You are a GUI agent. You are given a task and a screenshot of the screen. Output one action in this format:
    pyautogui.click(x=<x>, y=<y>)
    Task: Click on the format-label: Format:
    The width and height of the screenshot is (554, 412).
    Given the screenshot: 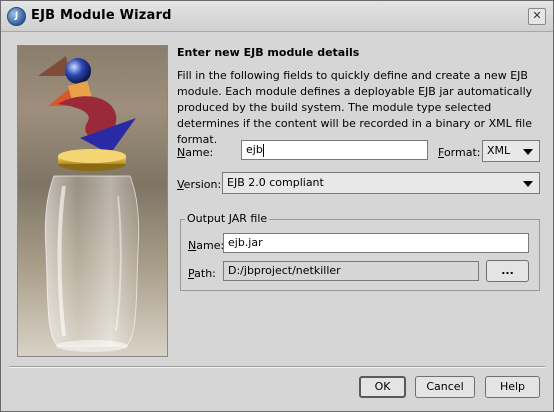 What is the action you would take?
    pyautogui.click(x=459, y=152)
    